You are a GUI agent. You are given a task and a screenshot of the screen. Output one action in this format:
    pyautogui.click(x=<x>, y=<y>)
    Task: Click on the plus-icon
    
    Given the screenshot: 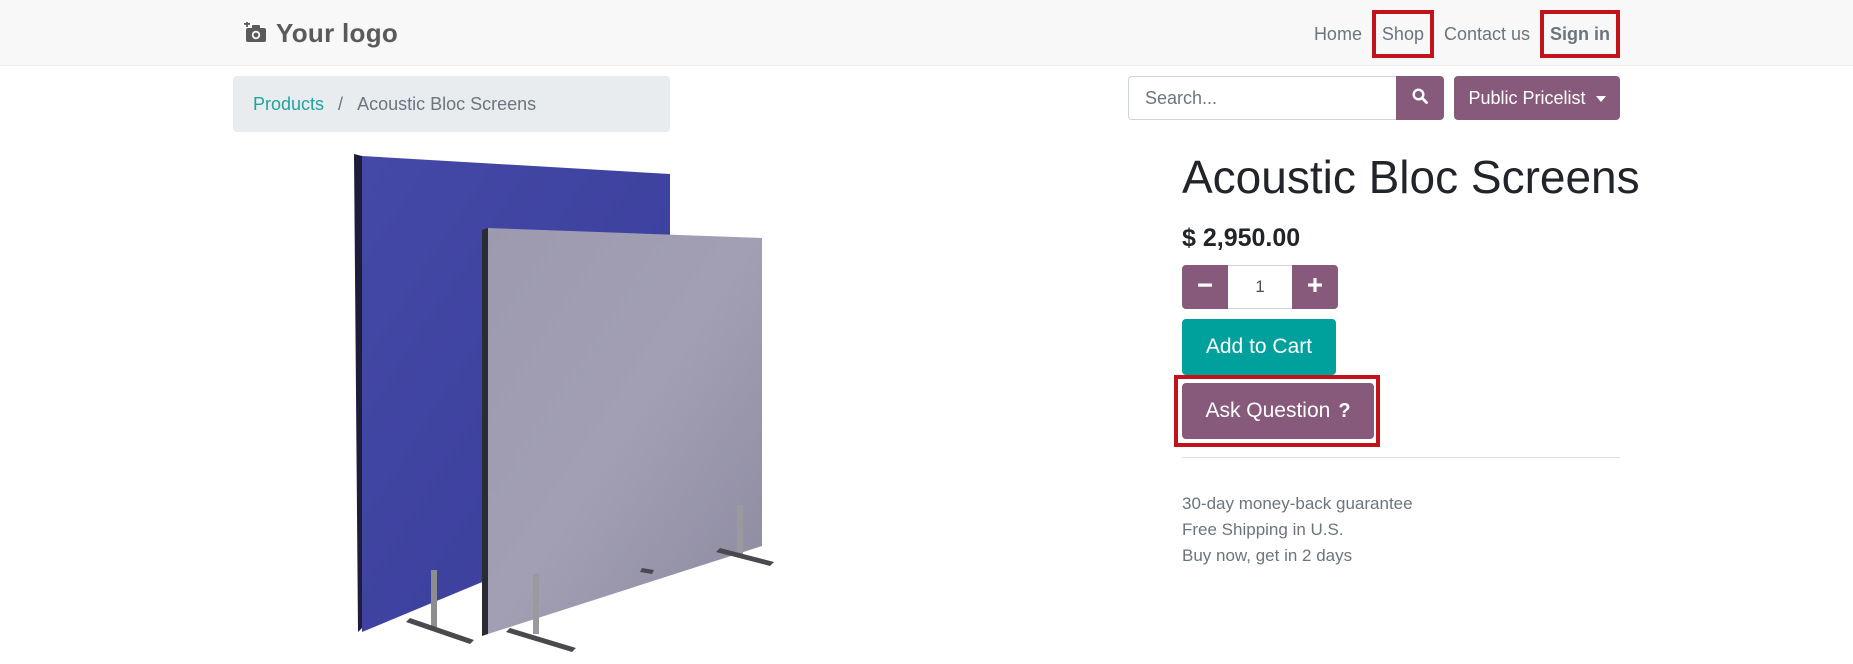 What is the action you would take?
    pyautogui.click(x=1315, y=287)
    